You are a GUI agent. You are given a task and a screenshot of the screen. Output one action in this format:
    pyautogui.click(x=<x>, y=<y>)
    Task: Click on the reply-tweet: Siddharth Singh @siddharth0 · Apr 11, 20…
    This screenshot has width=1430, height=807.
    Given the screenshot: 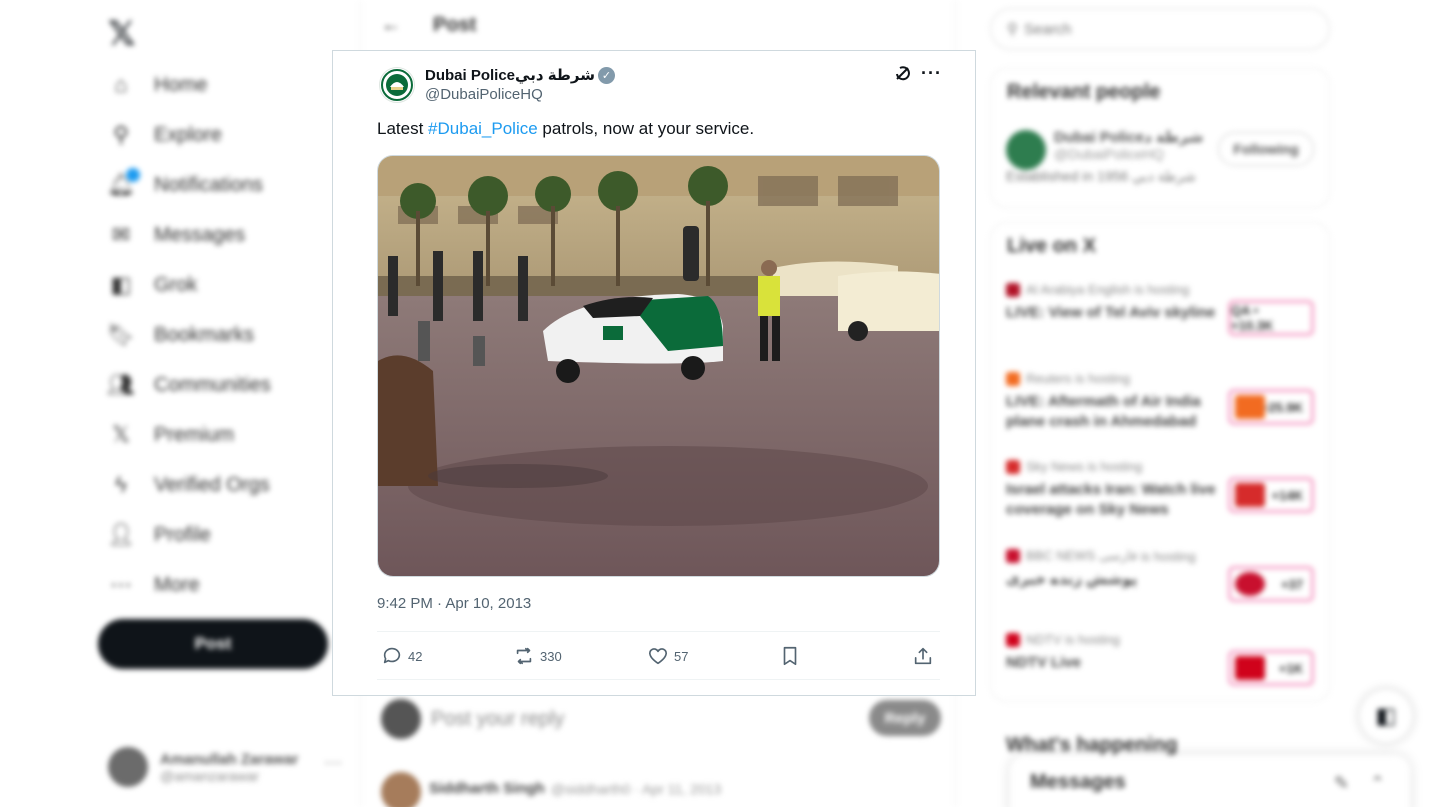 What is the action you would take?
    pyautogui.click(x=661, y=789)
    